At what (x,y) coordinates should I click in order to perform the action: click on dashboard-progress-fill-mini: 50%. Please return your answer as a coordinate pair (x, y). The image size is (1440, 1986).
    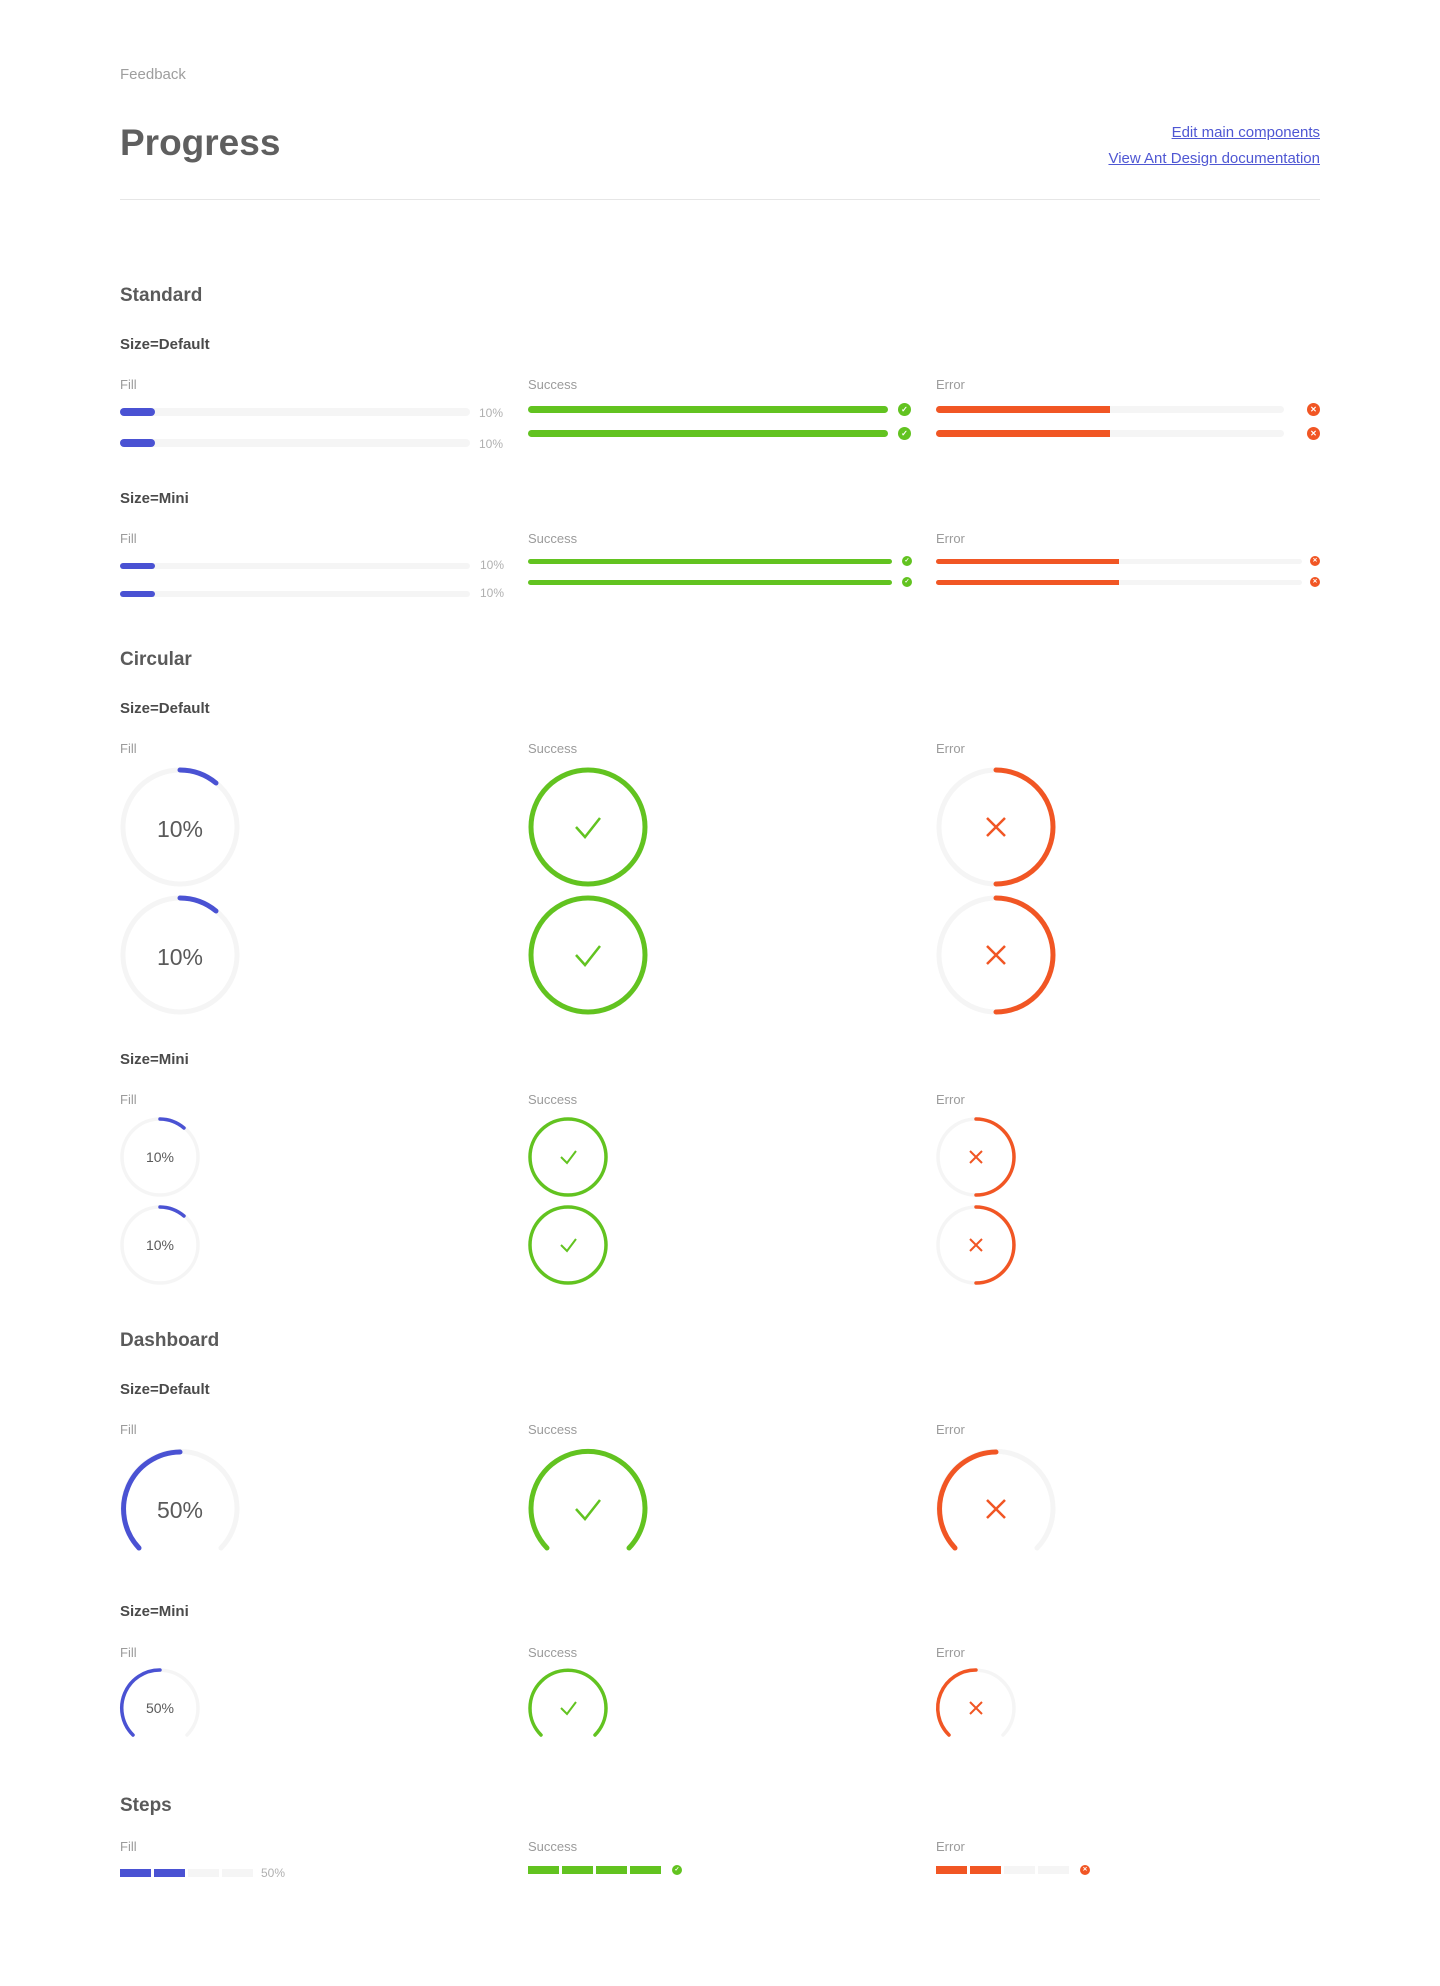
    Looking at the image, I should click on (159, 1702).